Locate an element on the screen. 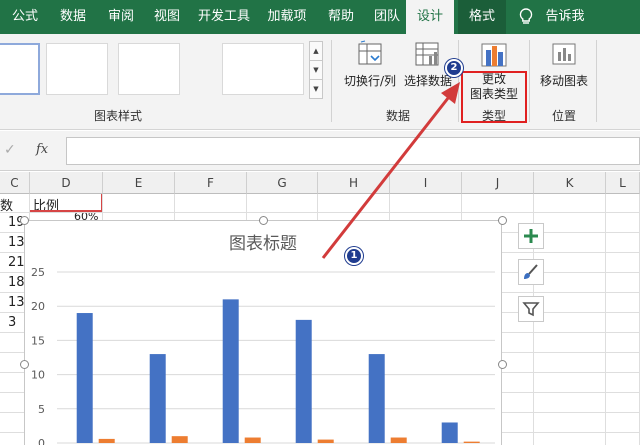  change-chart-type-icon is located at coordinates (494, 55).